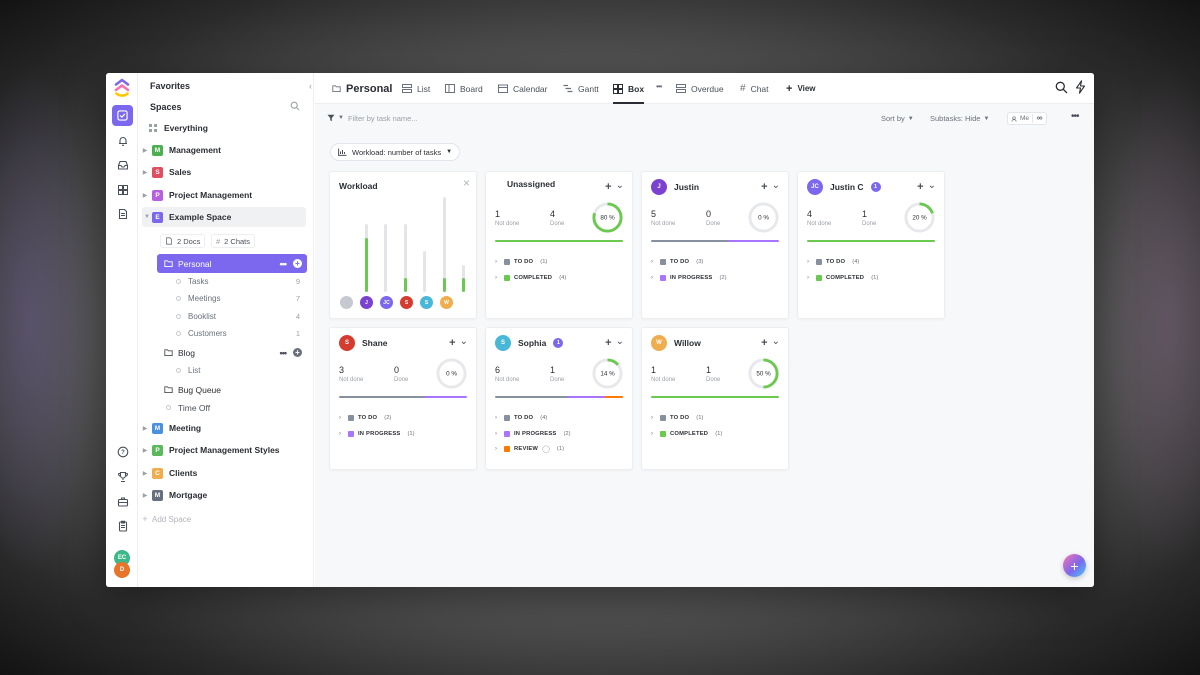  What do you see at coordinates (346, 302) in the screenshot?
I see `unassigned-avatar-icon` at bounding box center [346, 302].